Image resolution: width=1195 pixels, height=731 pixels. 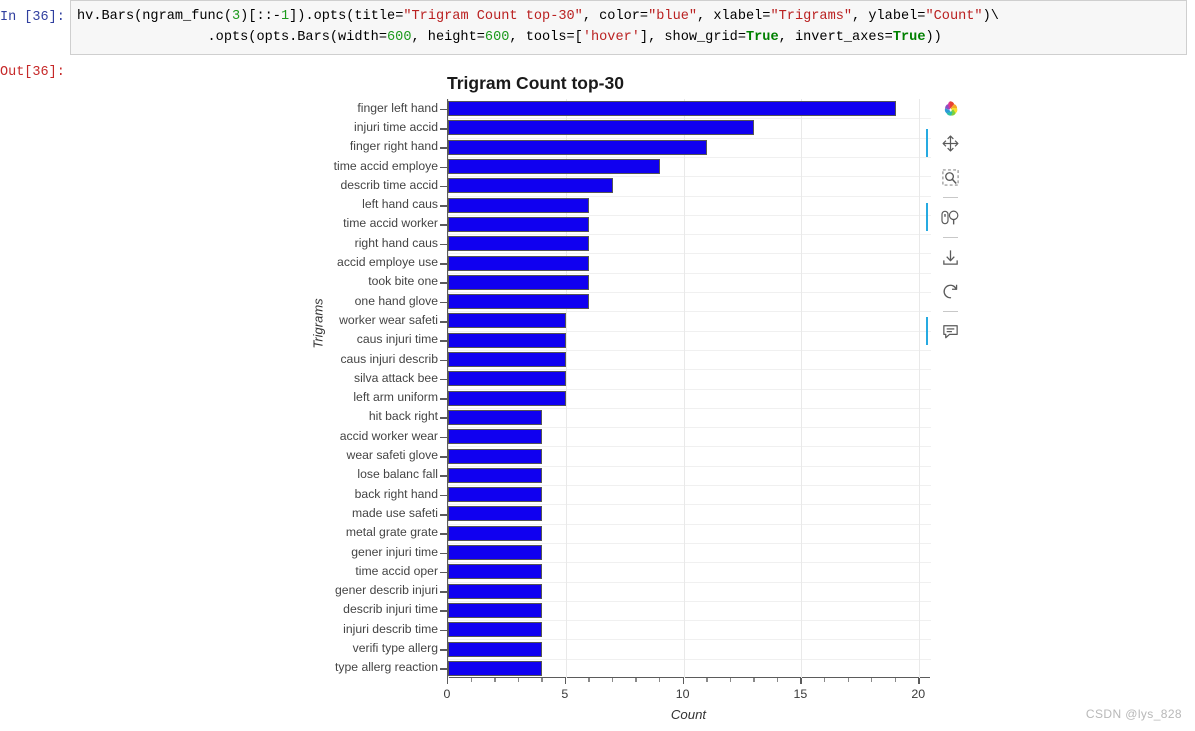 What do you see at coordinates (390, 223) in the screenshot?
I see `y-tick-label: time accid worker` at bounding box center [390, 223].